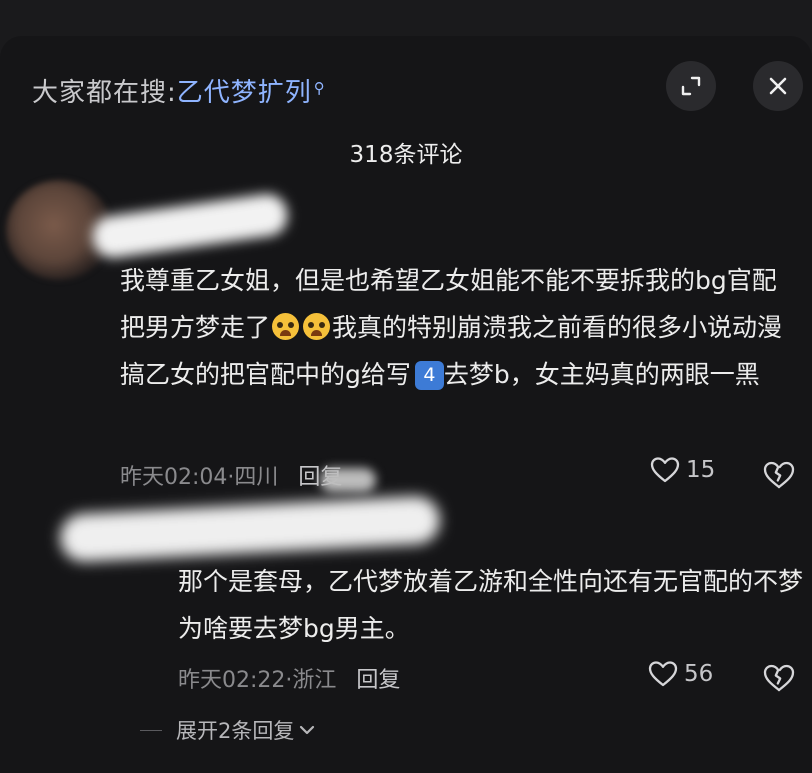 This screenshot has width=812, height=773. I want to click on like-count: 15, so click(701, 470).